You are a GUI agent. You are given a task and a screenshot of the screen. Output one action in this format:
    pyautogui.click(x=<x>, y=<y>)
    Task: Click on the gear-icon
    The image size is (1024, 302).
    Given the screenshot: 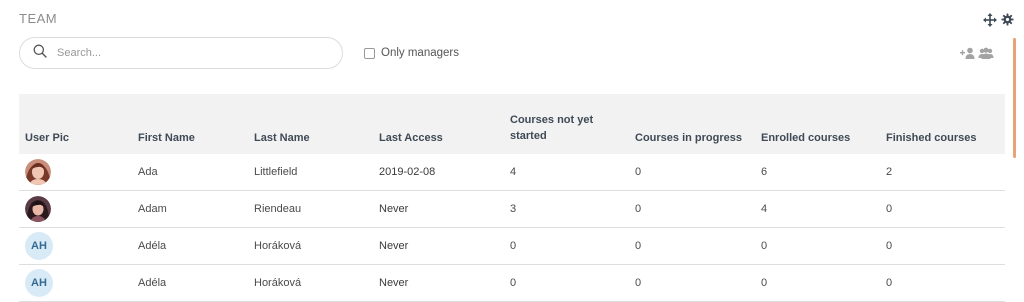 What is the action you would take?
    pyautogui.click(x=1007, y=20)
    